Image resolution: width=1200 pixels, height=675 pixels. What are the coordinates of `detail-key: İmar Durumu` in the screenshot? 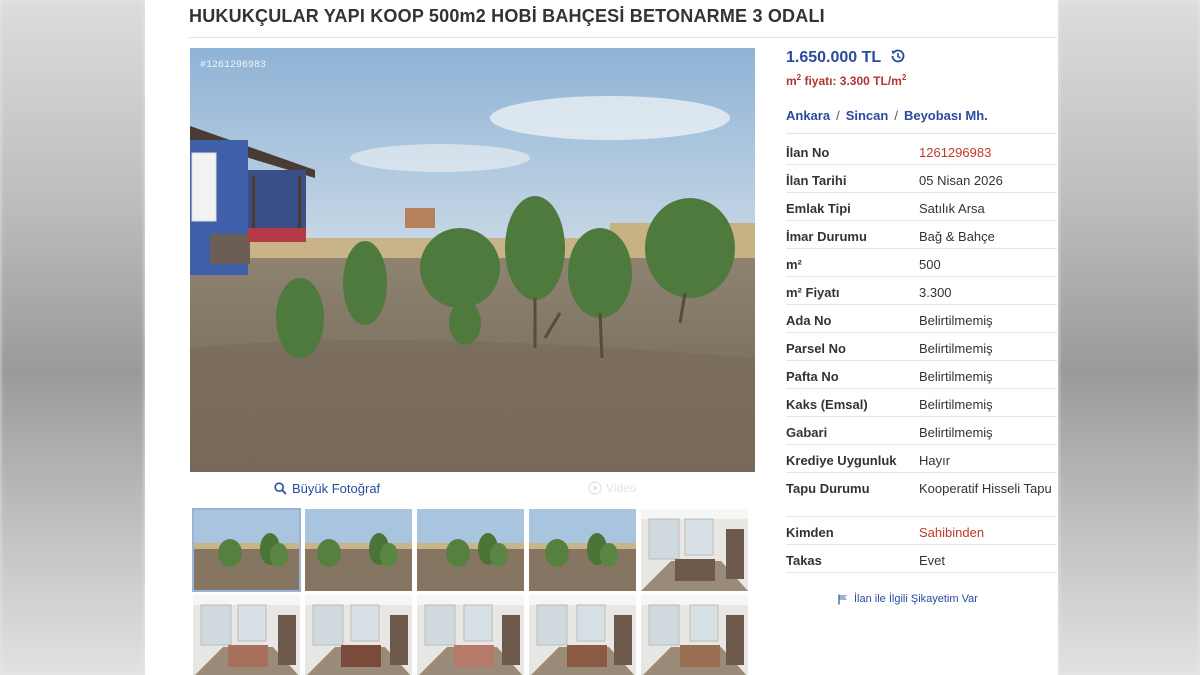 It's located at (826, 236).